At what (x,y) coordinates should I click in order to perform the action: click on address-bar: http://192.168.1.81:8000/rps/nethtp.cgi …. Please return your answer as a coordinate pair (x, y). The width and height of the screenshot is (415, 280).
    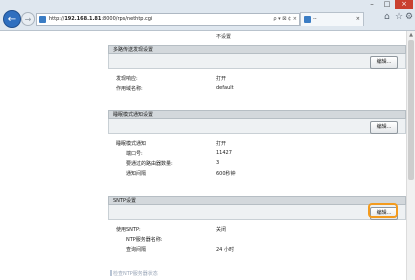
    Looking at the image, I should click on (168, 19).